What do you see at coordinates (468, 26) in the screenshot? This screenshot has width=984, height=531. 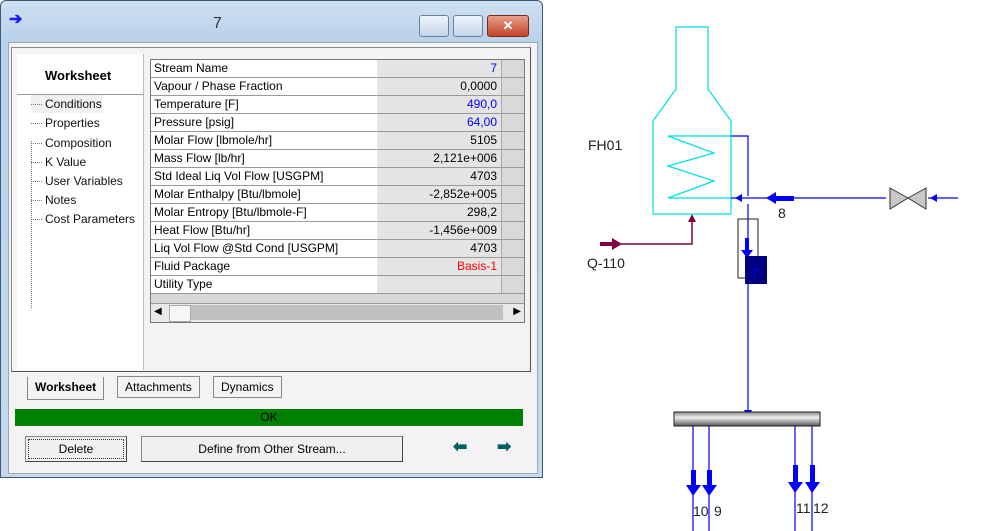 I see `maximize-button` at bounding box center [468, 26].